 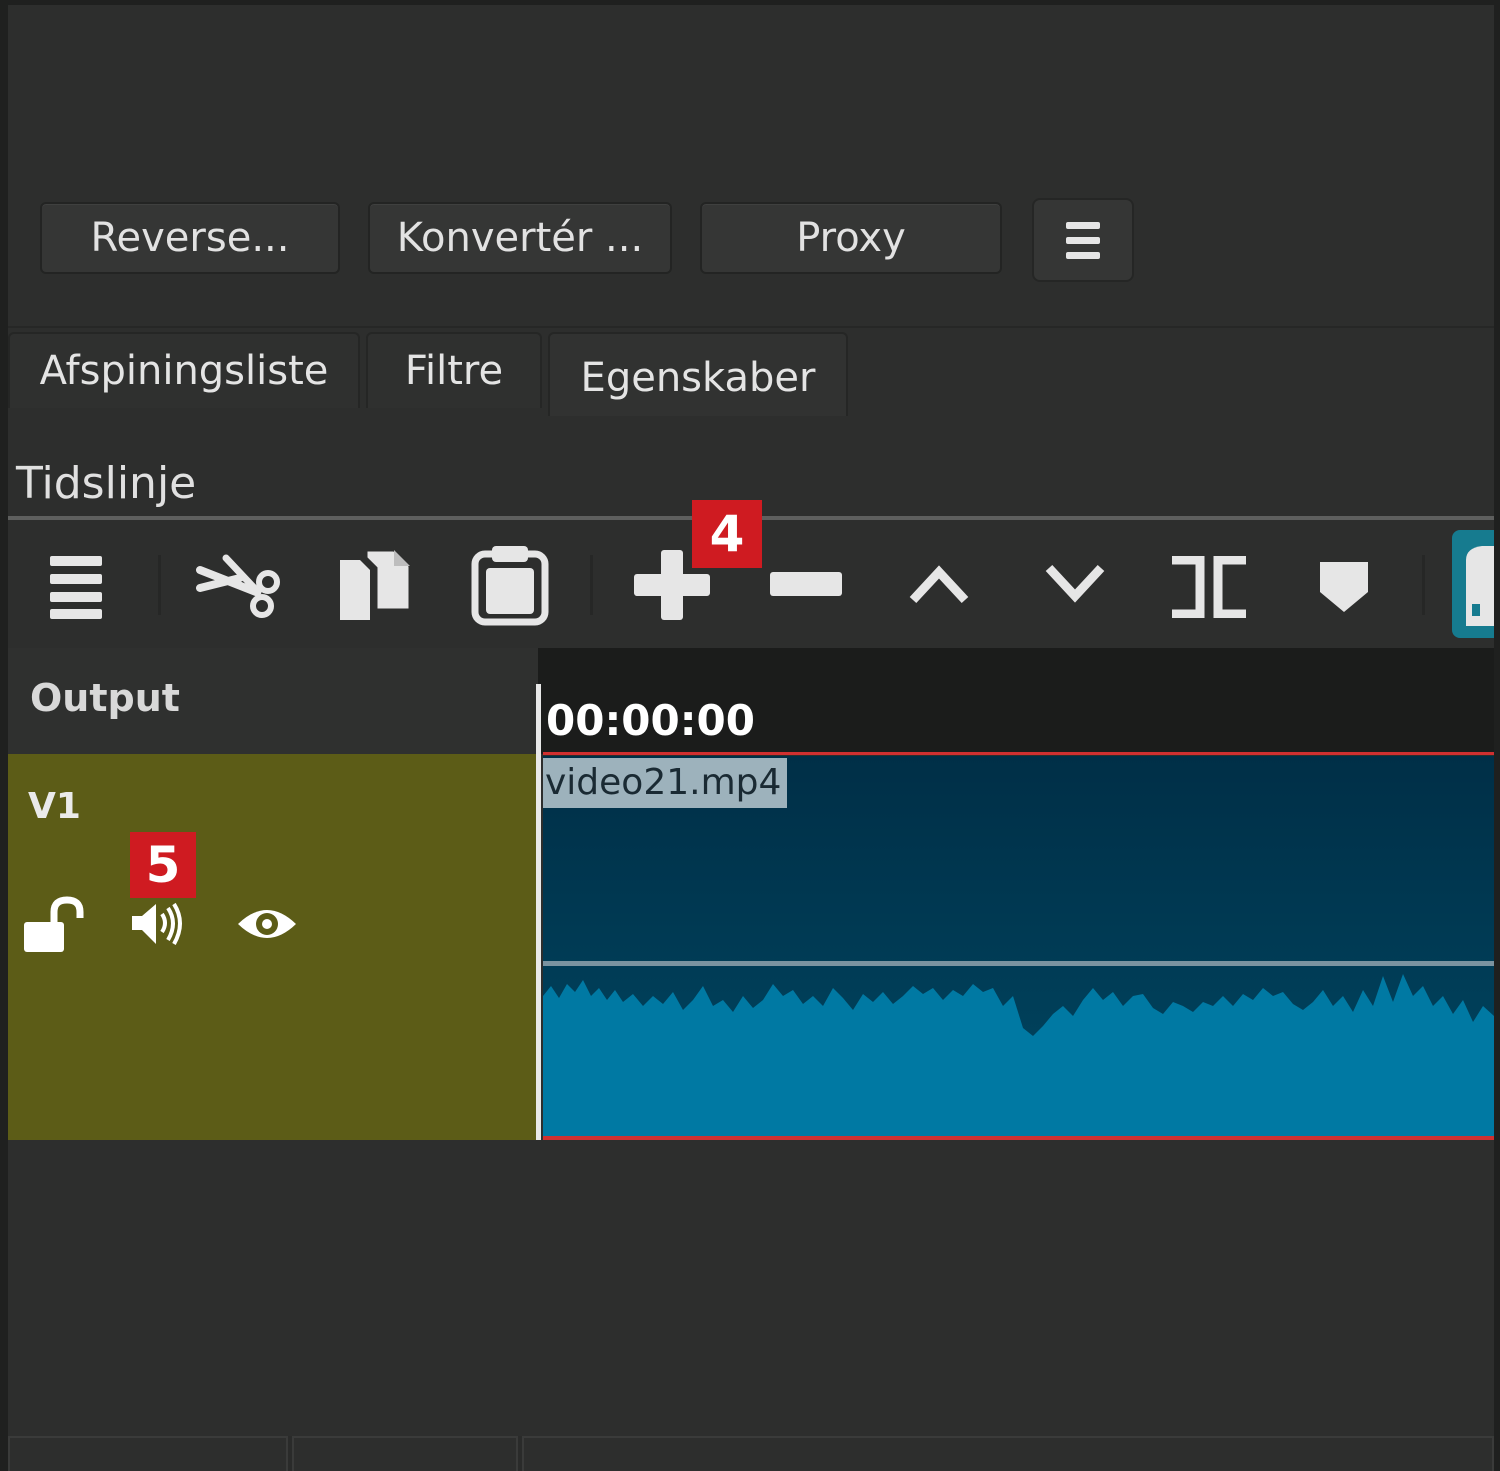 I want to click on copy-button, so click(x=375, y=585).